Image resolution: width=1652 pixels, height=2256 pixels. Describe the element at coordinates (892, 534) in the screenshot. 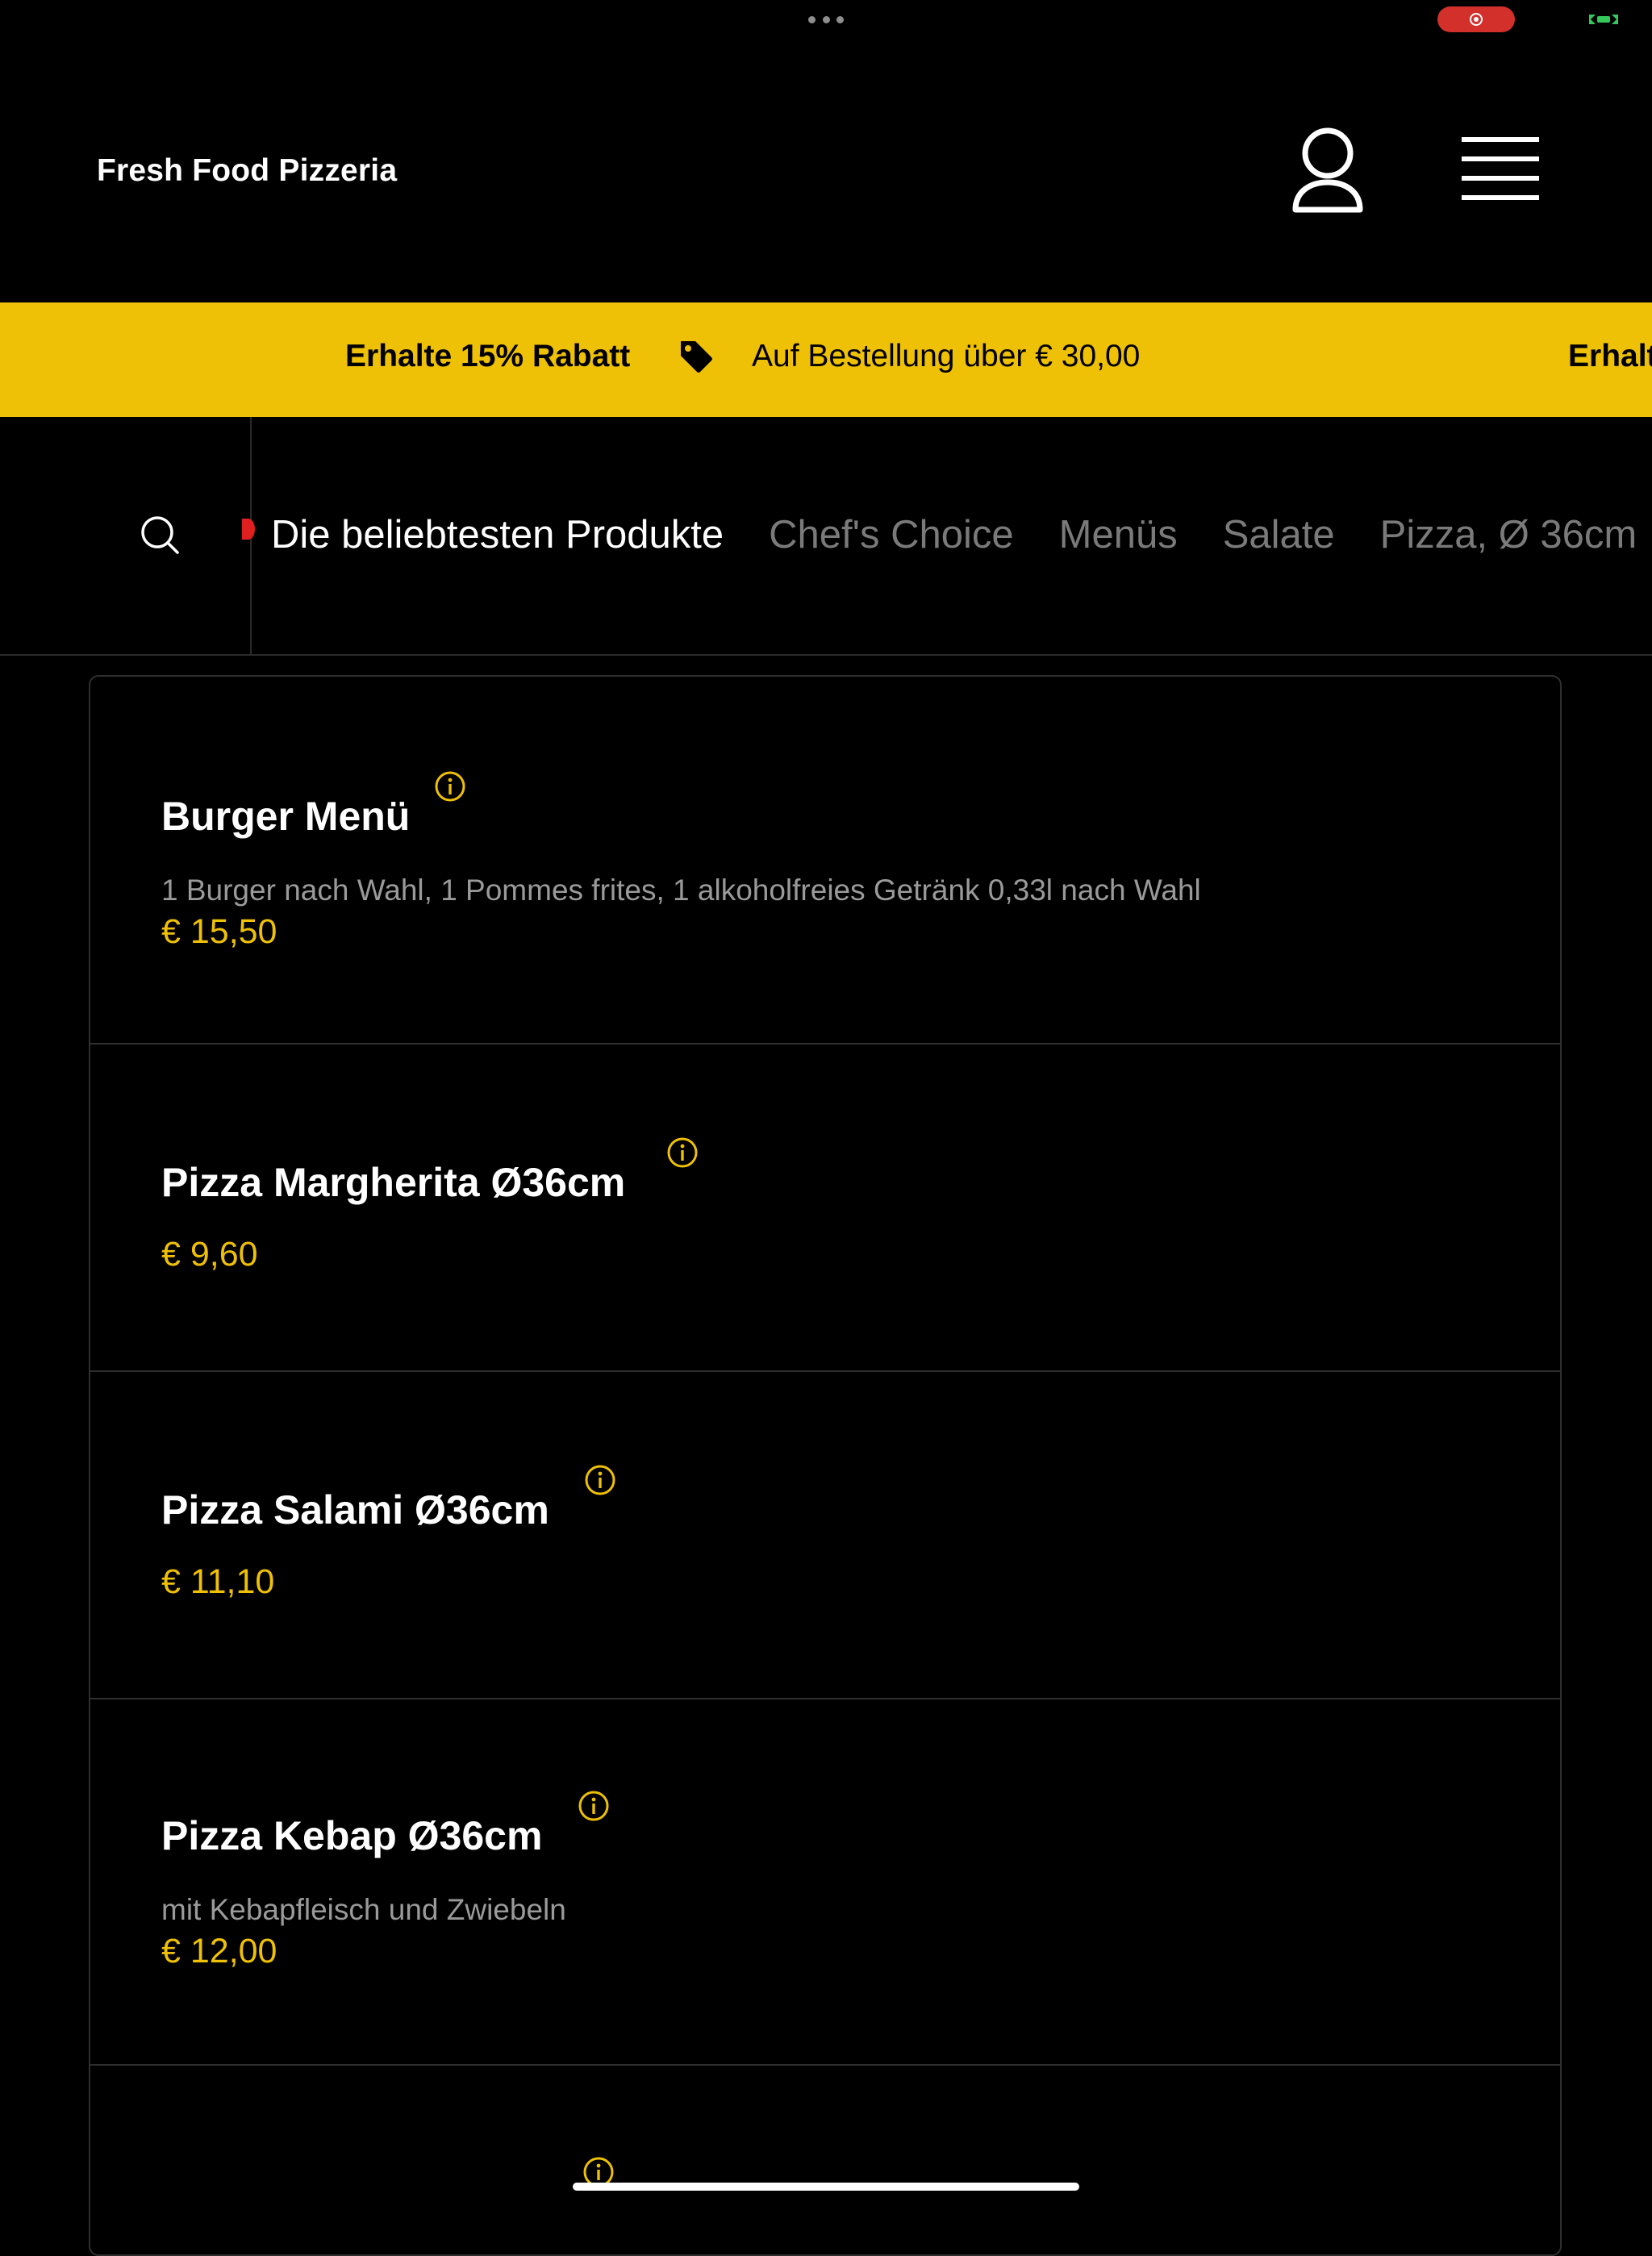

I see `tab-chefs-choice: Chef's Choice` at that location.